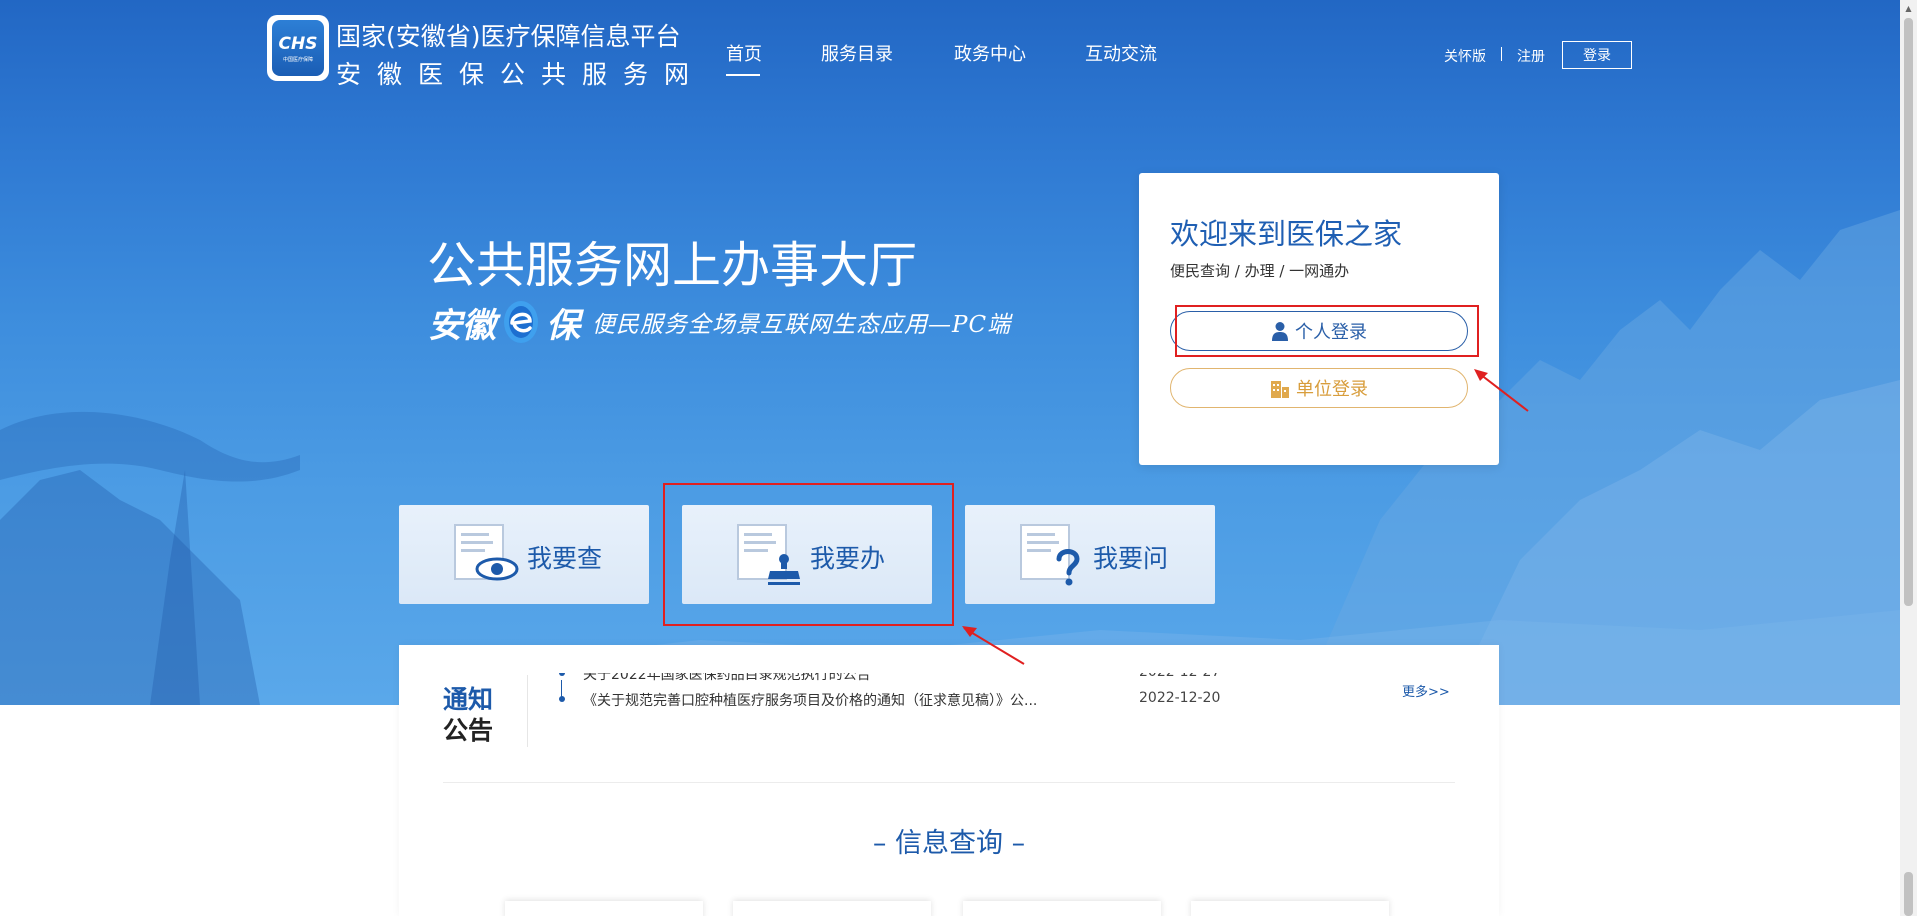 The image size is (1917, 916). What do you see at coordinates (1180, 698) in the screenshot?
I see `notice-date: 2022-12-20` at bounding box center [1180, 698].